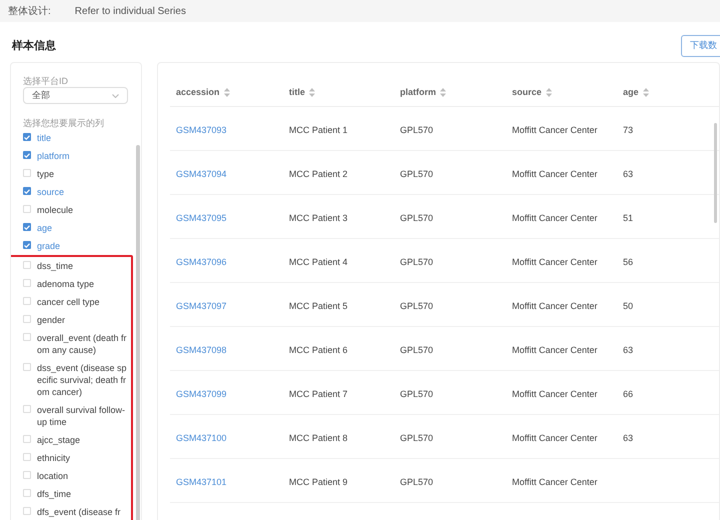  I want to click on chevron-down-icon, so click(115, 96).